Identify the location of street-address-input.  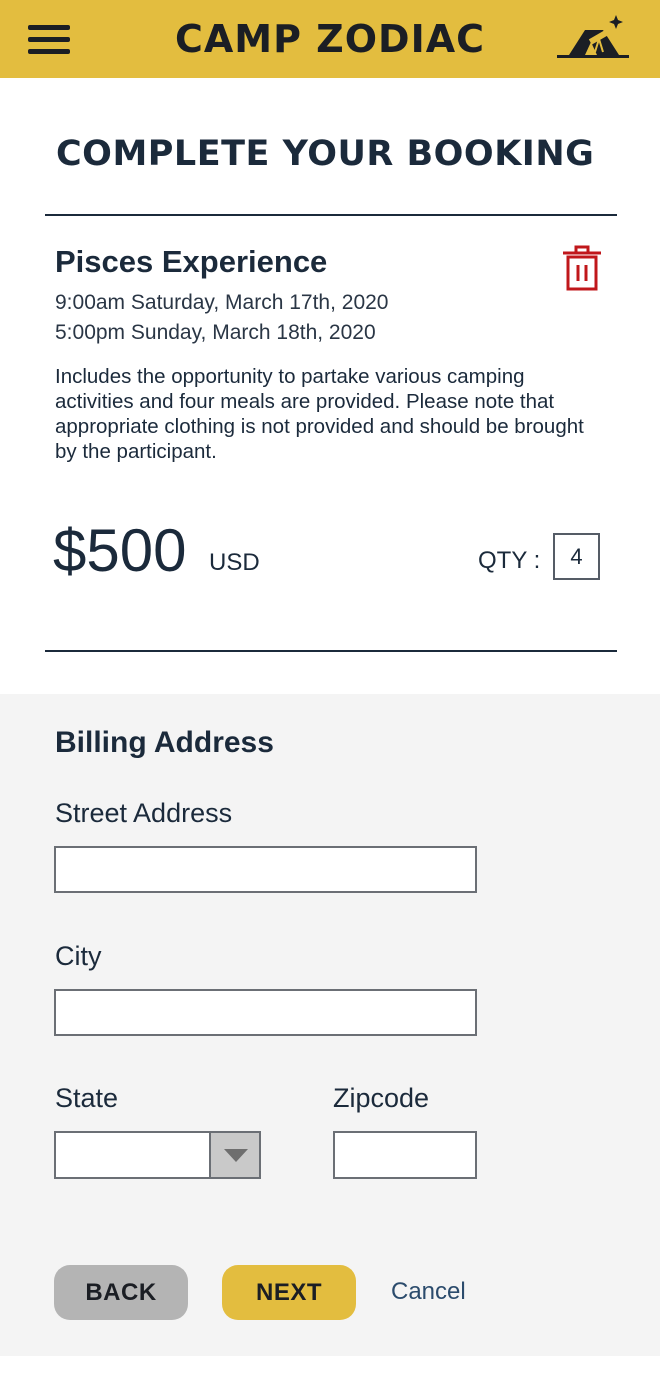
(265, 869).